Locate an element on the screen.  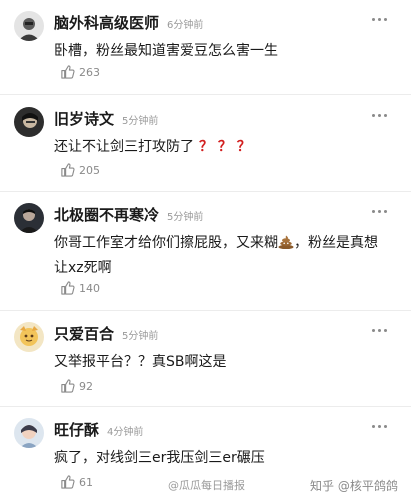
weibo-watermark: @瓜瓜每日播报 is located at coordinates (206, 485).